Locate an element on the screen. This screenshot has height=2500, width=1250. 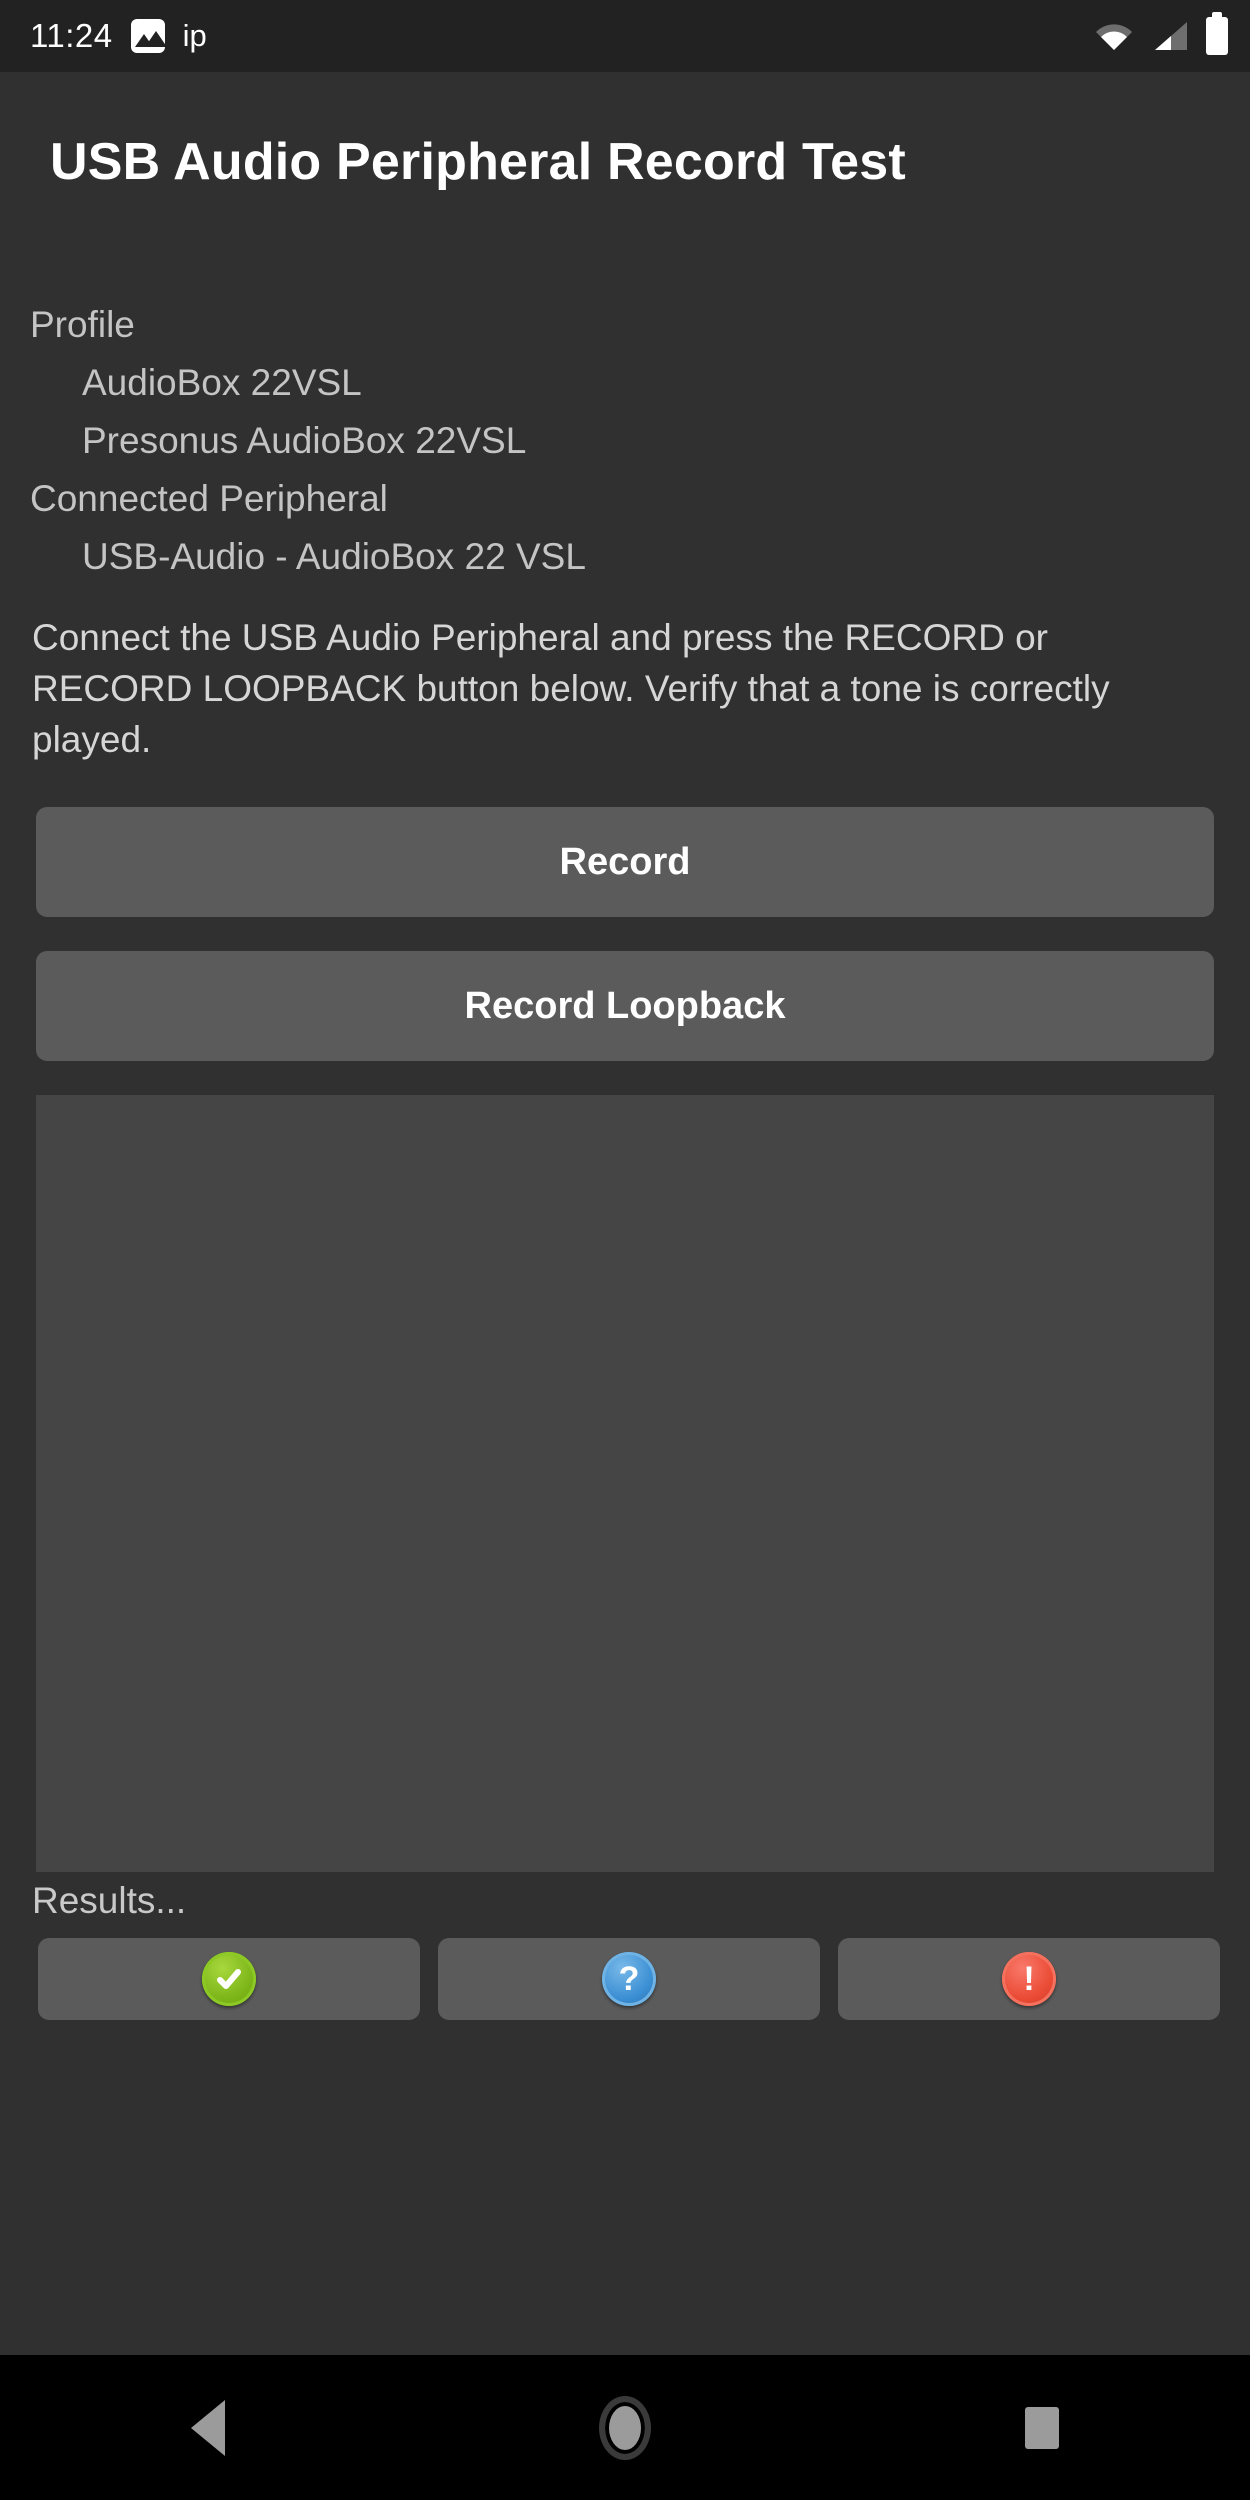
question-mark-glyph: ? is located at coordinates (629, 1979).